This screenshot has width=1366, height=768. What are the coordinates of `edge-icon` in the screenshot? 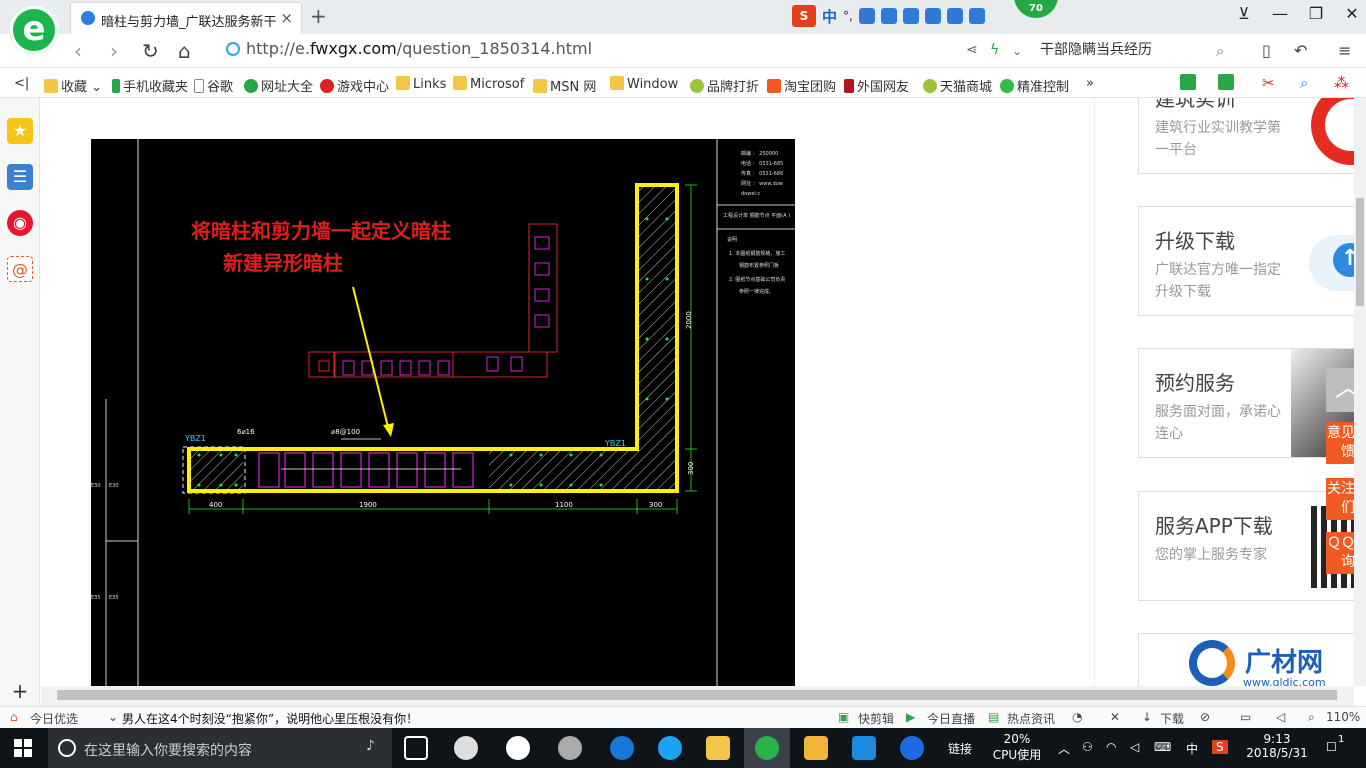 It's located at (622, 748).